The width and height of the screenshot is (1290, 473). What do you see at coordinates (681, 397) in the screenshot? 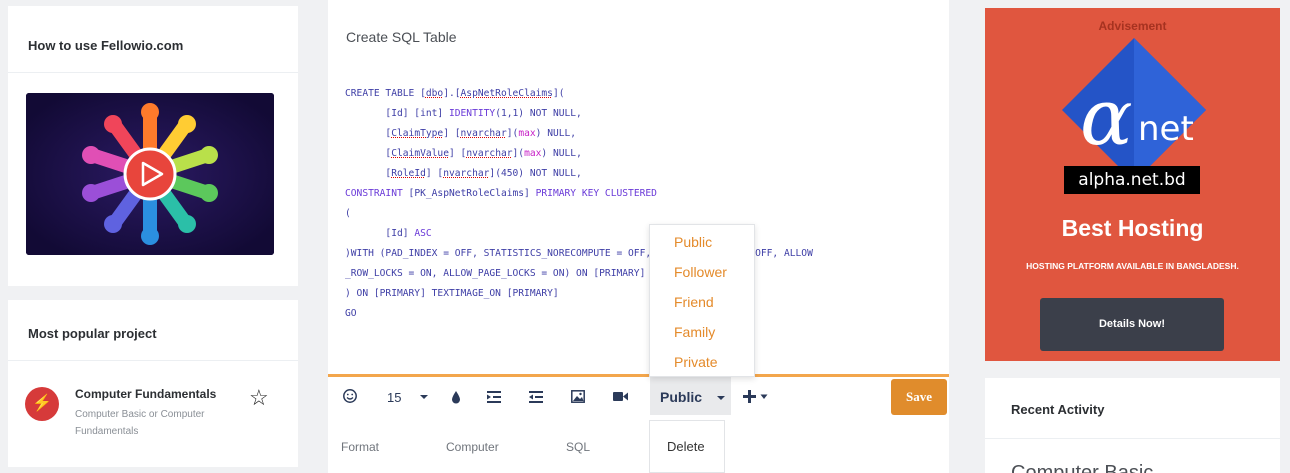
I see `visibility-value: Public` at bounding box center [681, 397].